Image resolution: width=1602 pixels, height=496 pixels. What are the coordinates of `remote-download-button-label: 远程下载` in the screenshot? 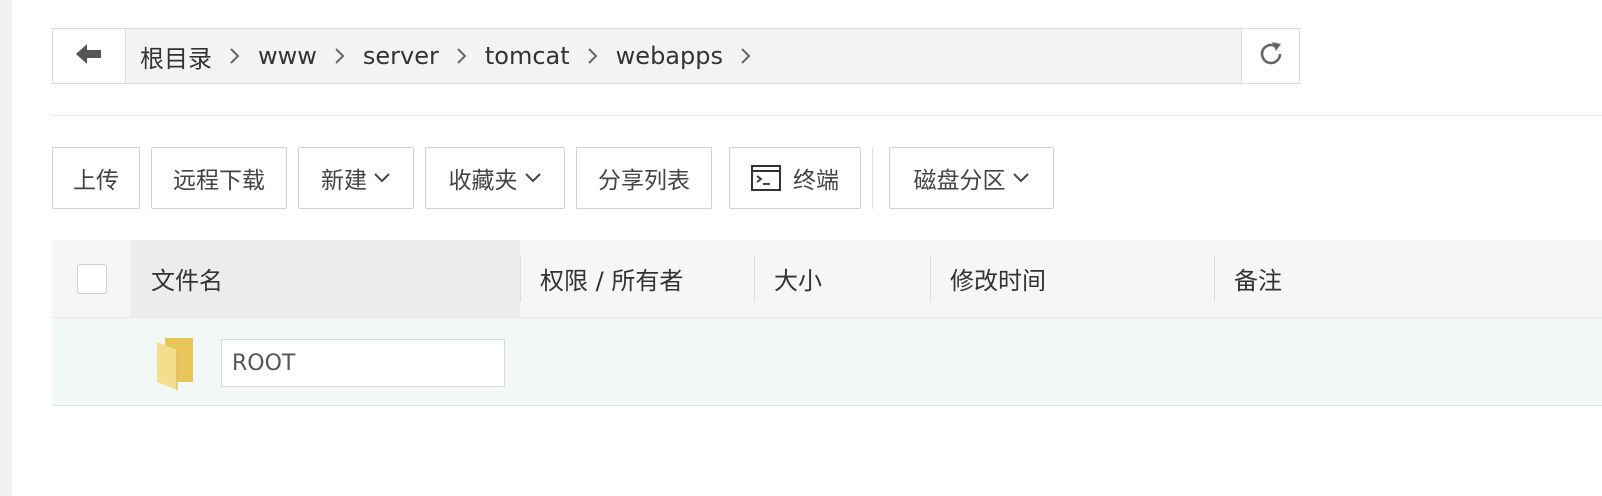 It's located at (219, 181).